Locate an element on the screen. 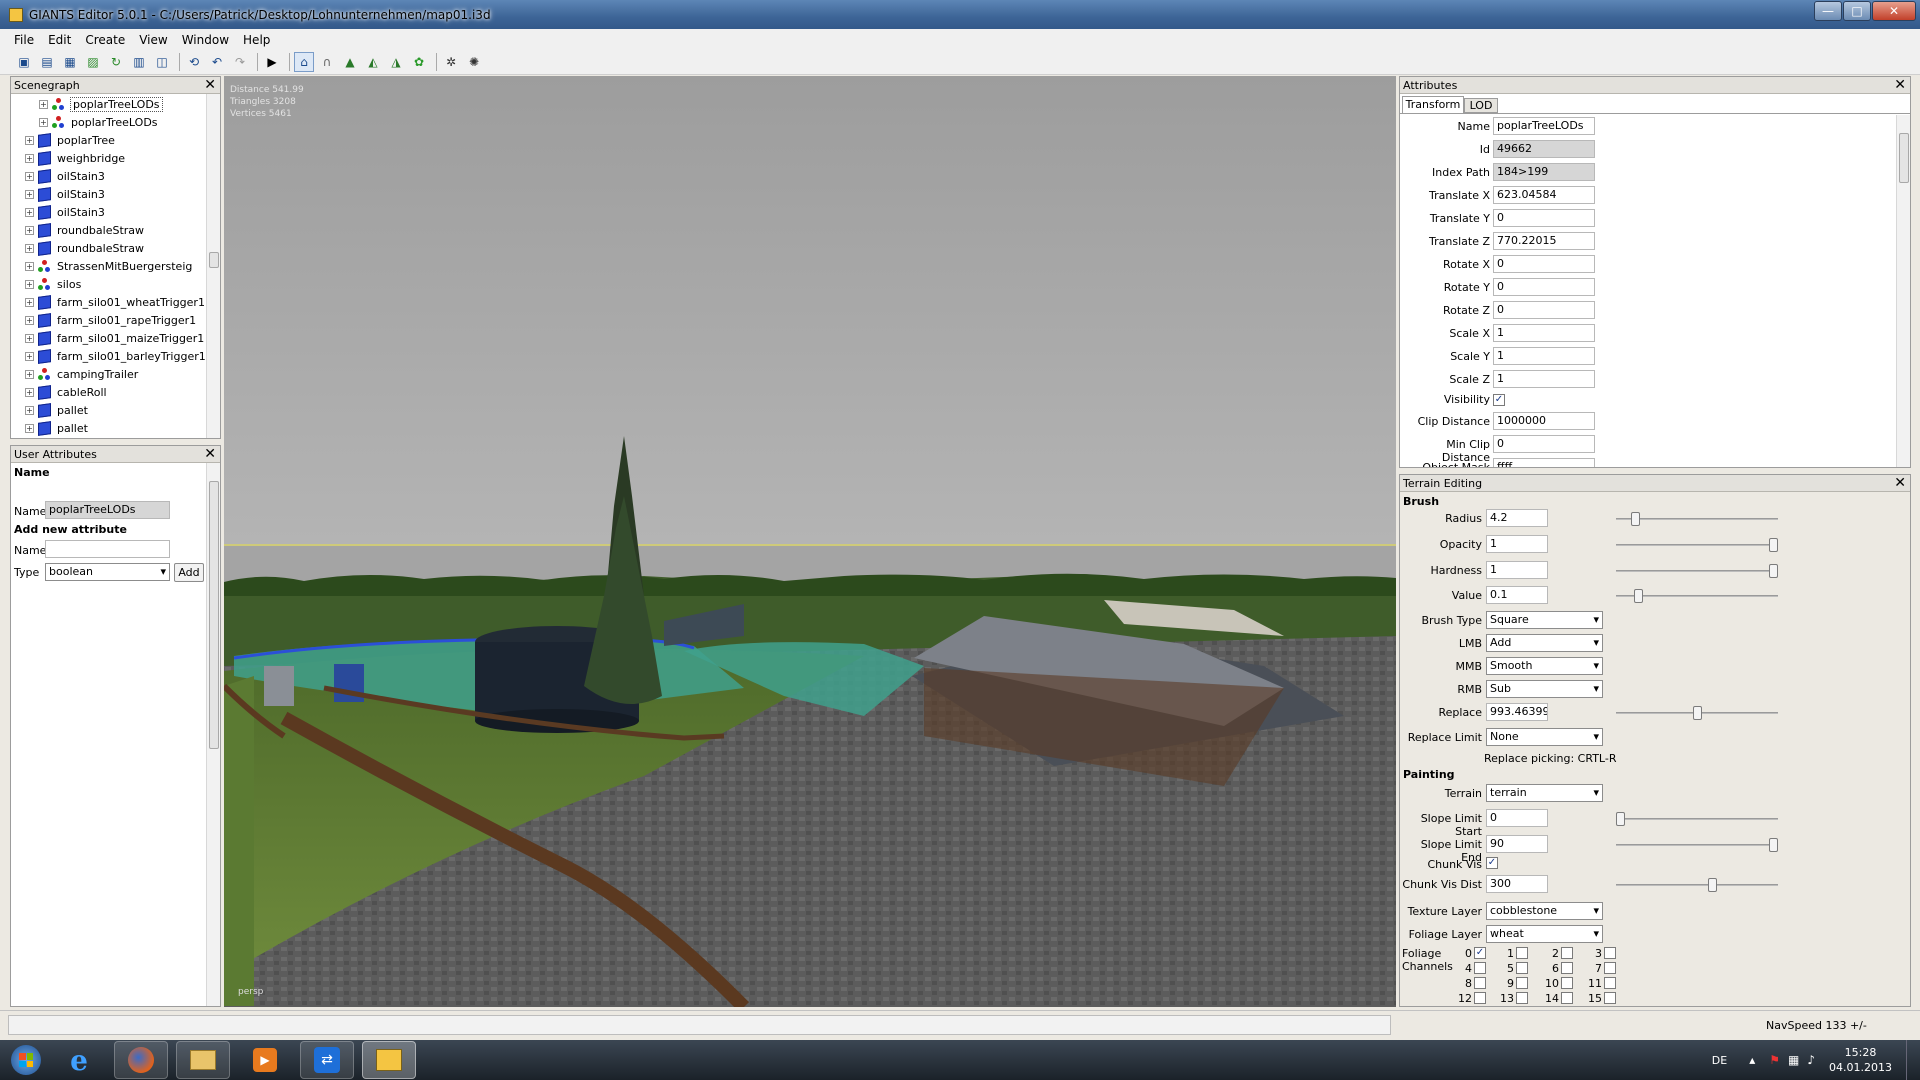 The width and height of the screenshot is (1920, 1080). list-item: + StrassenMitBuergersteig is located at coordinates (108, 266).